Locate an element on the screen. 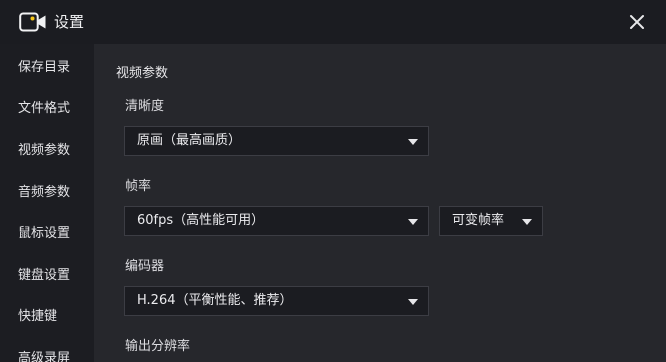 This screenshot has width=666, height=362. title-bar: 设置 is located at coordinates (333, 22).